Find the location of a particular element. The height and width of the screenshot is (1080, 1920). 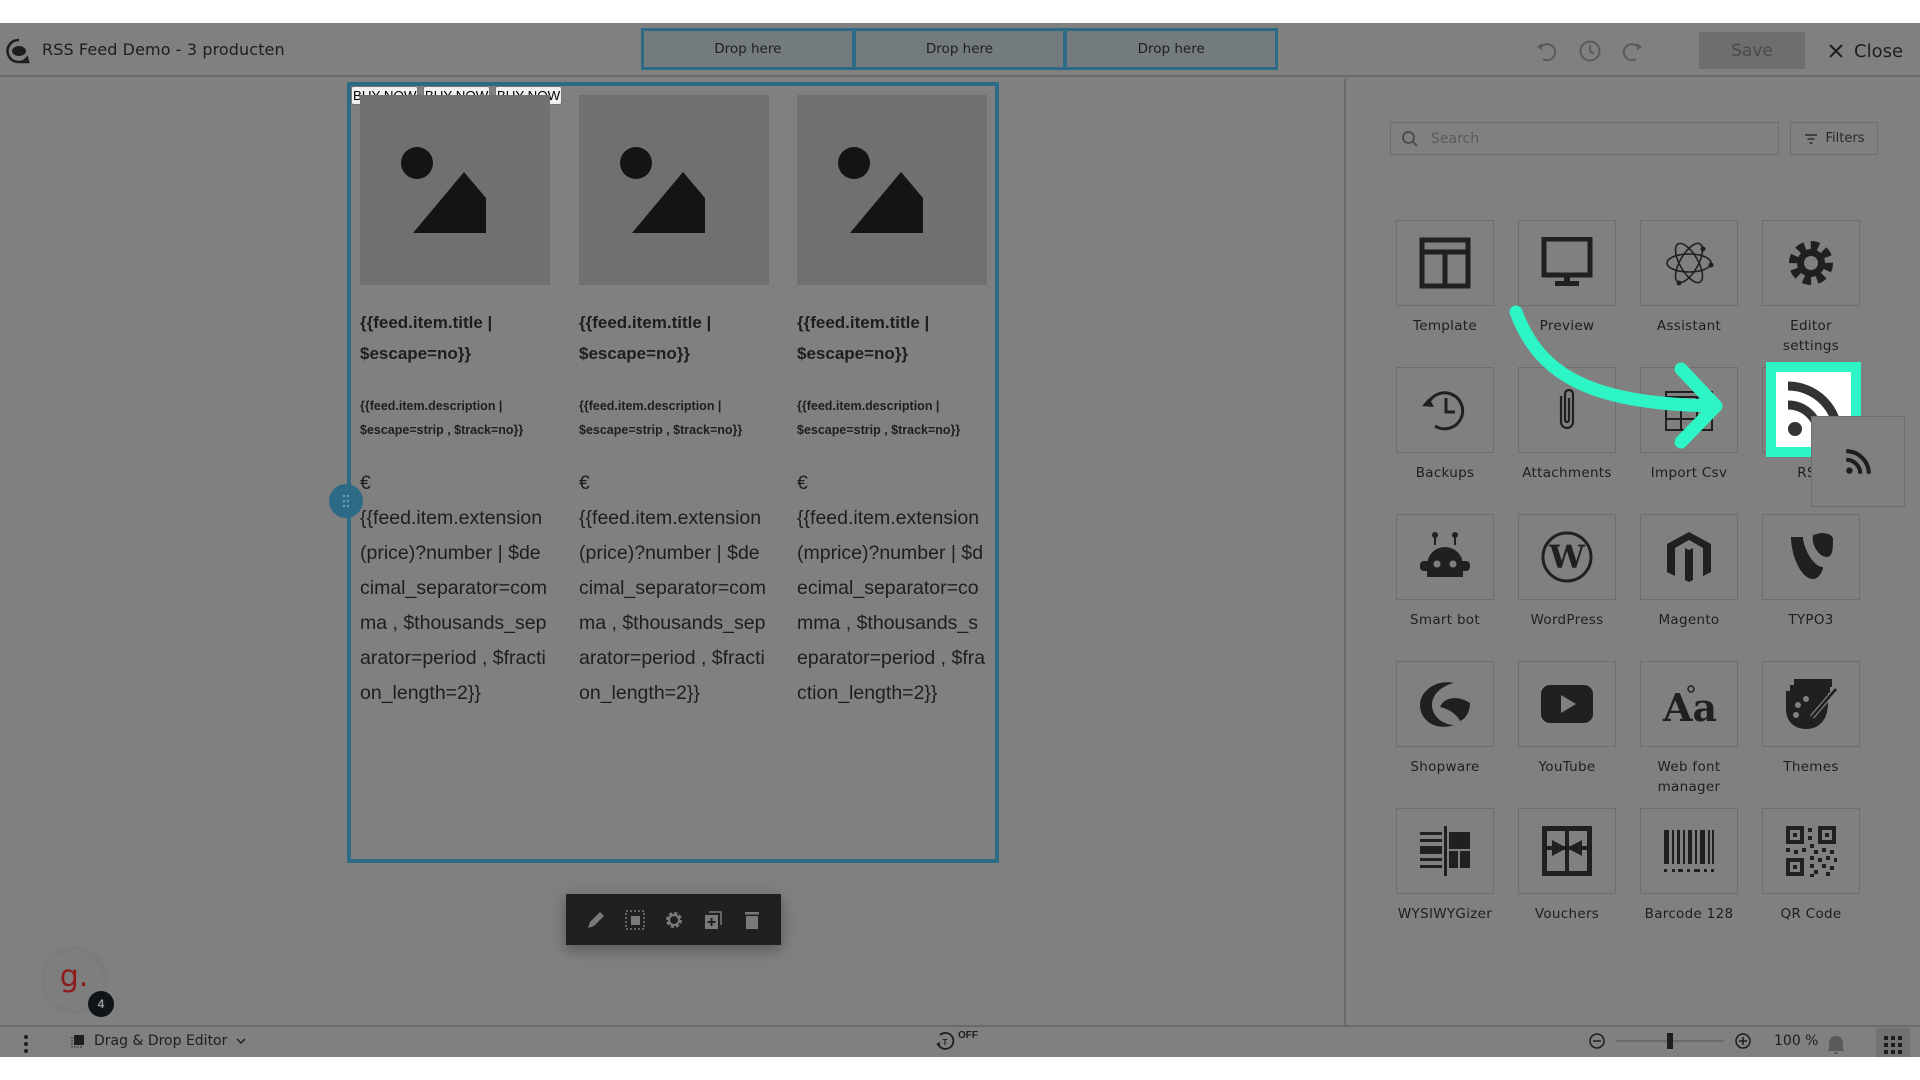

tool-template: Template is located at coordinates (1445, 278).